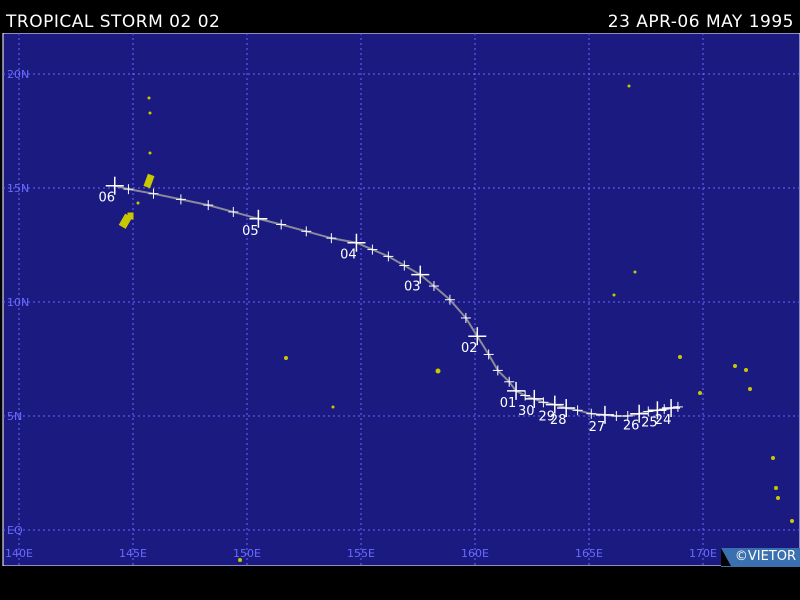  What do you see at coordinates (703, 553) in the screenshot?
I see `lon-tick-label: 170E` at bounding box center [703, 553].